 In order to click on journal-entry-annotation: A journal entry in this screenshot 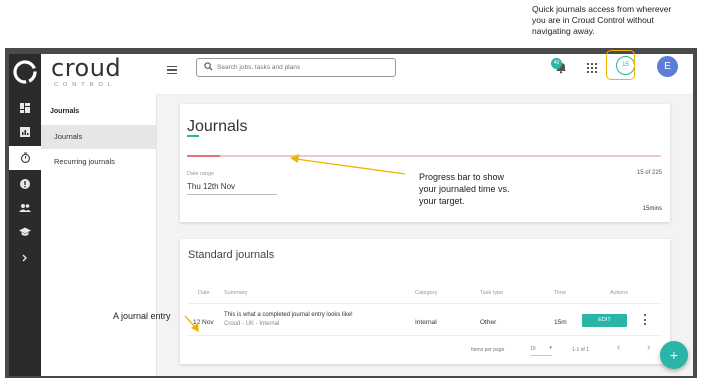, I will do `click(142, 316)`.